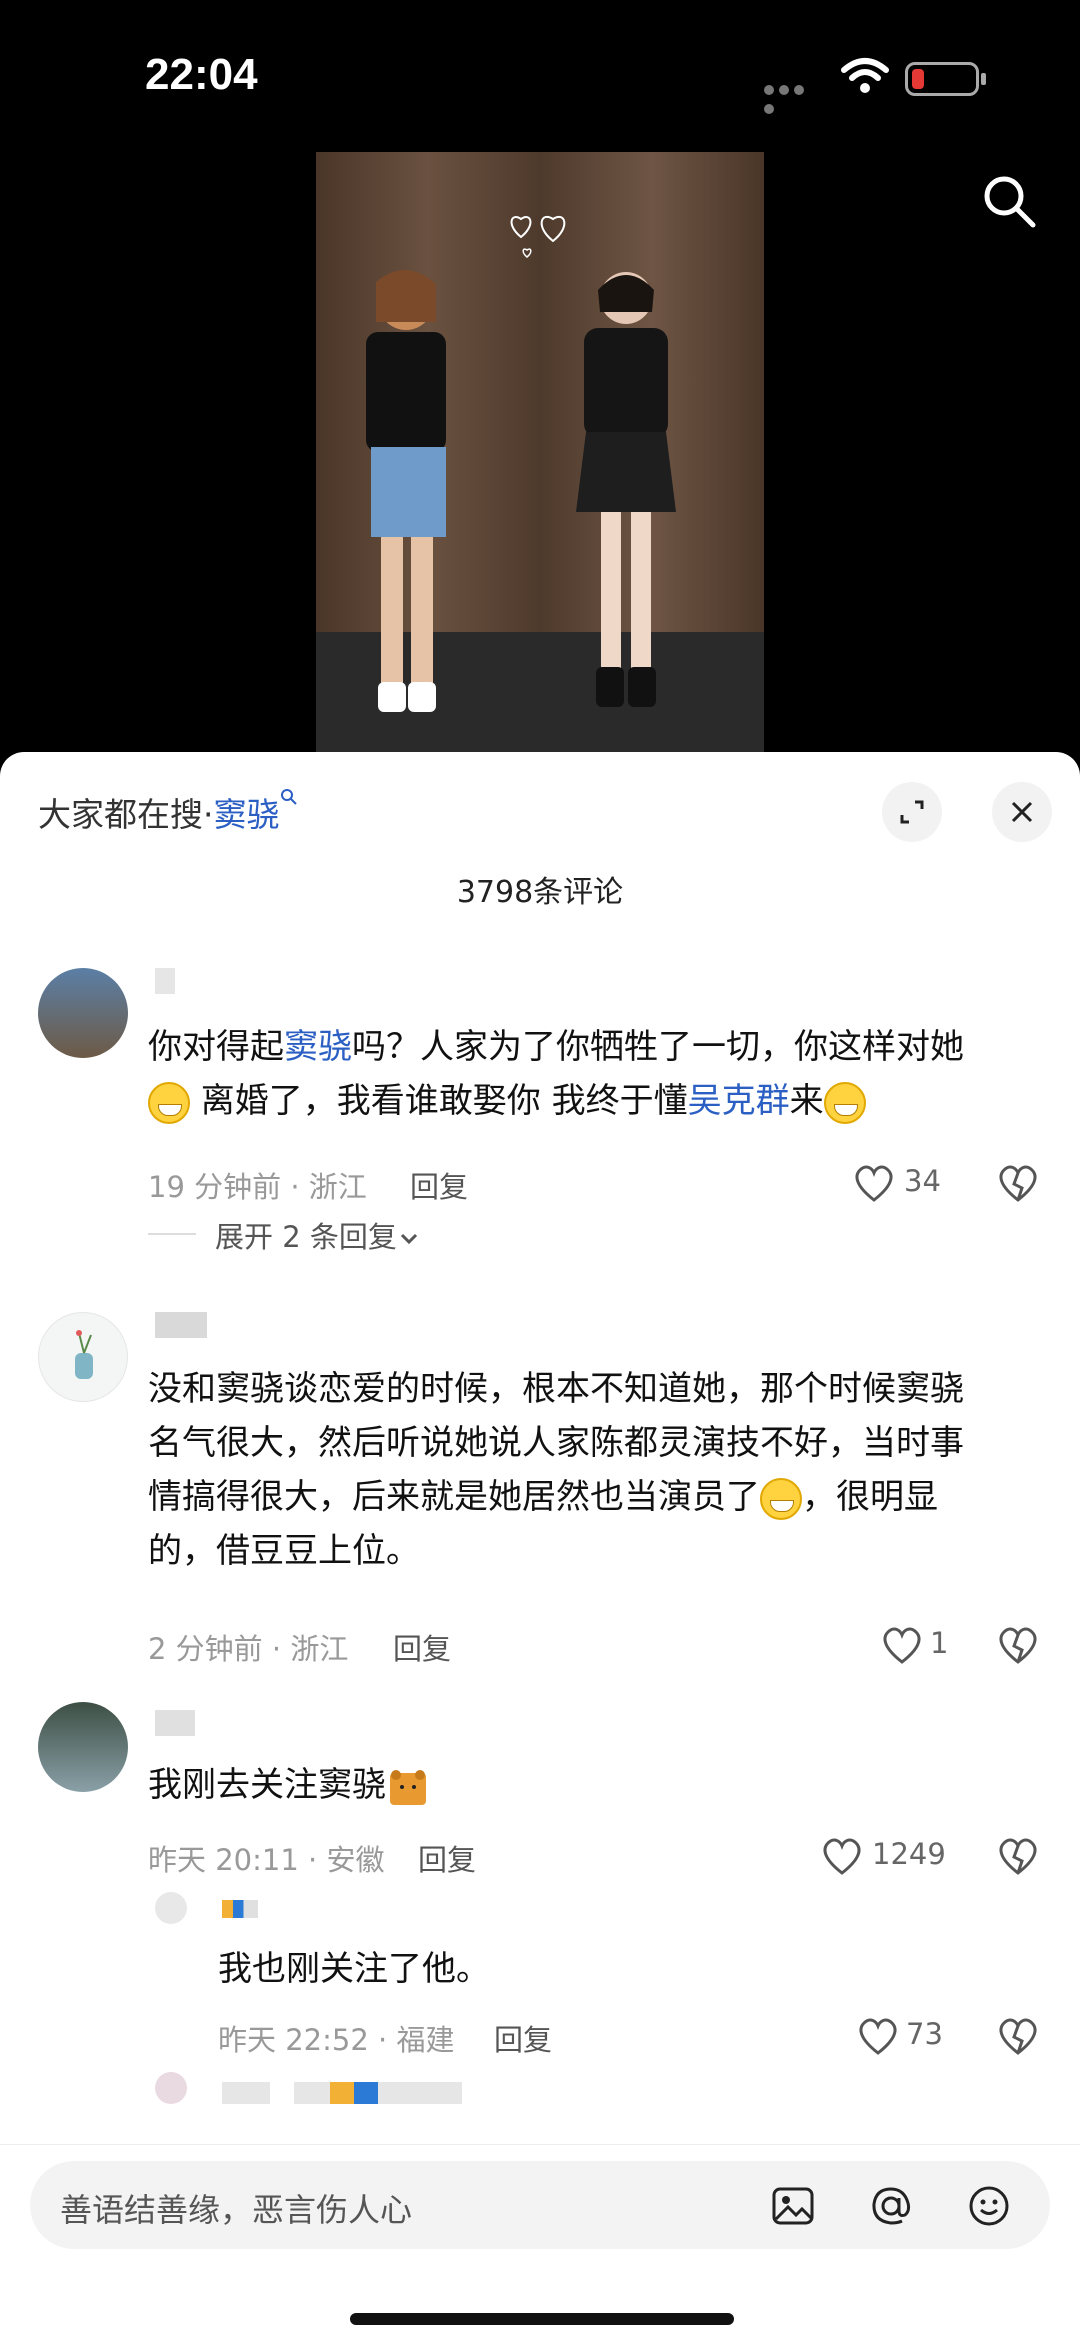 Image resolution: width=1080 pixels, height=2347 pixels. Describe the element at coordinates (909, 1854) in the screenshot. I see `like-count: 1249` at that location.